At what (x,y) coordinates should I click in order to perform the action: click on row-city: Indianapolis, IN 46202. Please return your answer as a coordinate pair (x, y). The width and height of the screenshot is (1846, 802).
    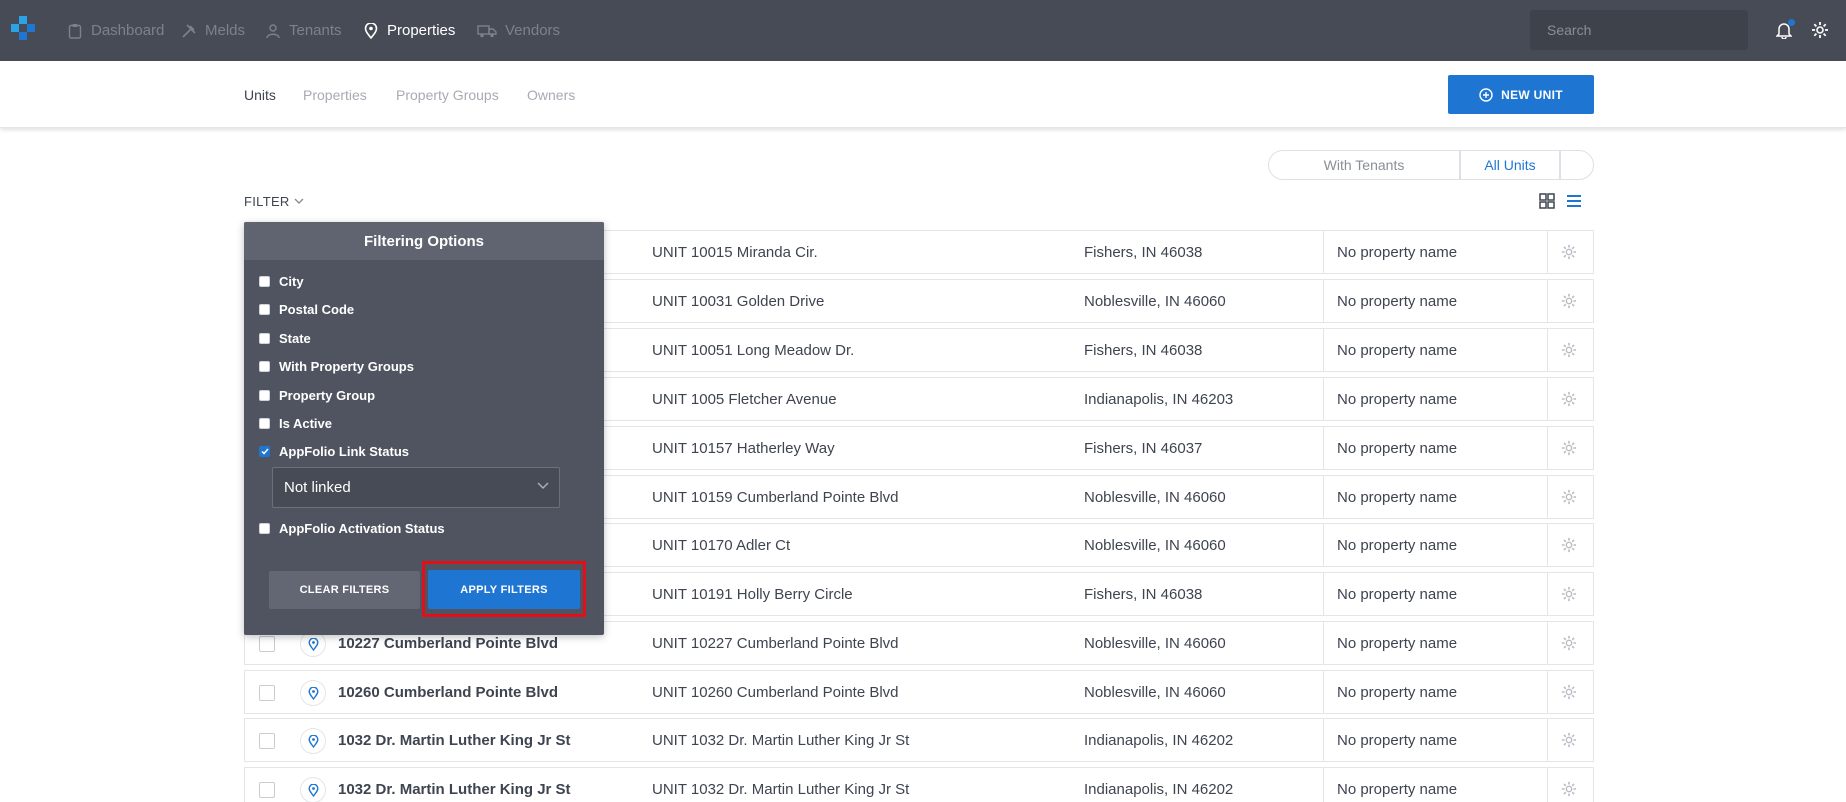
    Looking at the image, I should click on (1159, 740).